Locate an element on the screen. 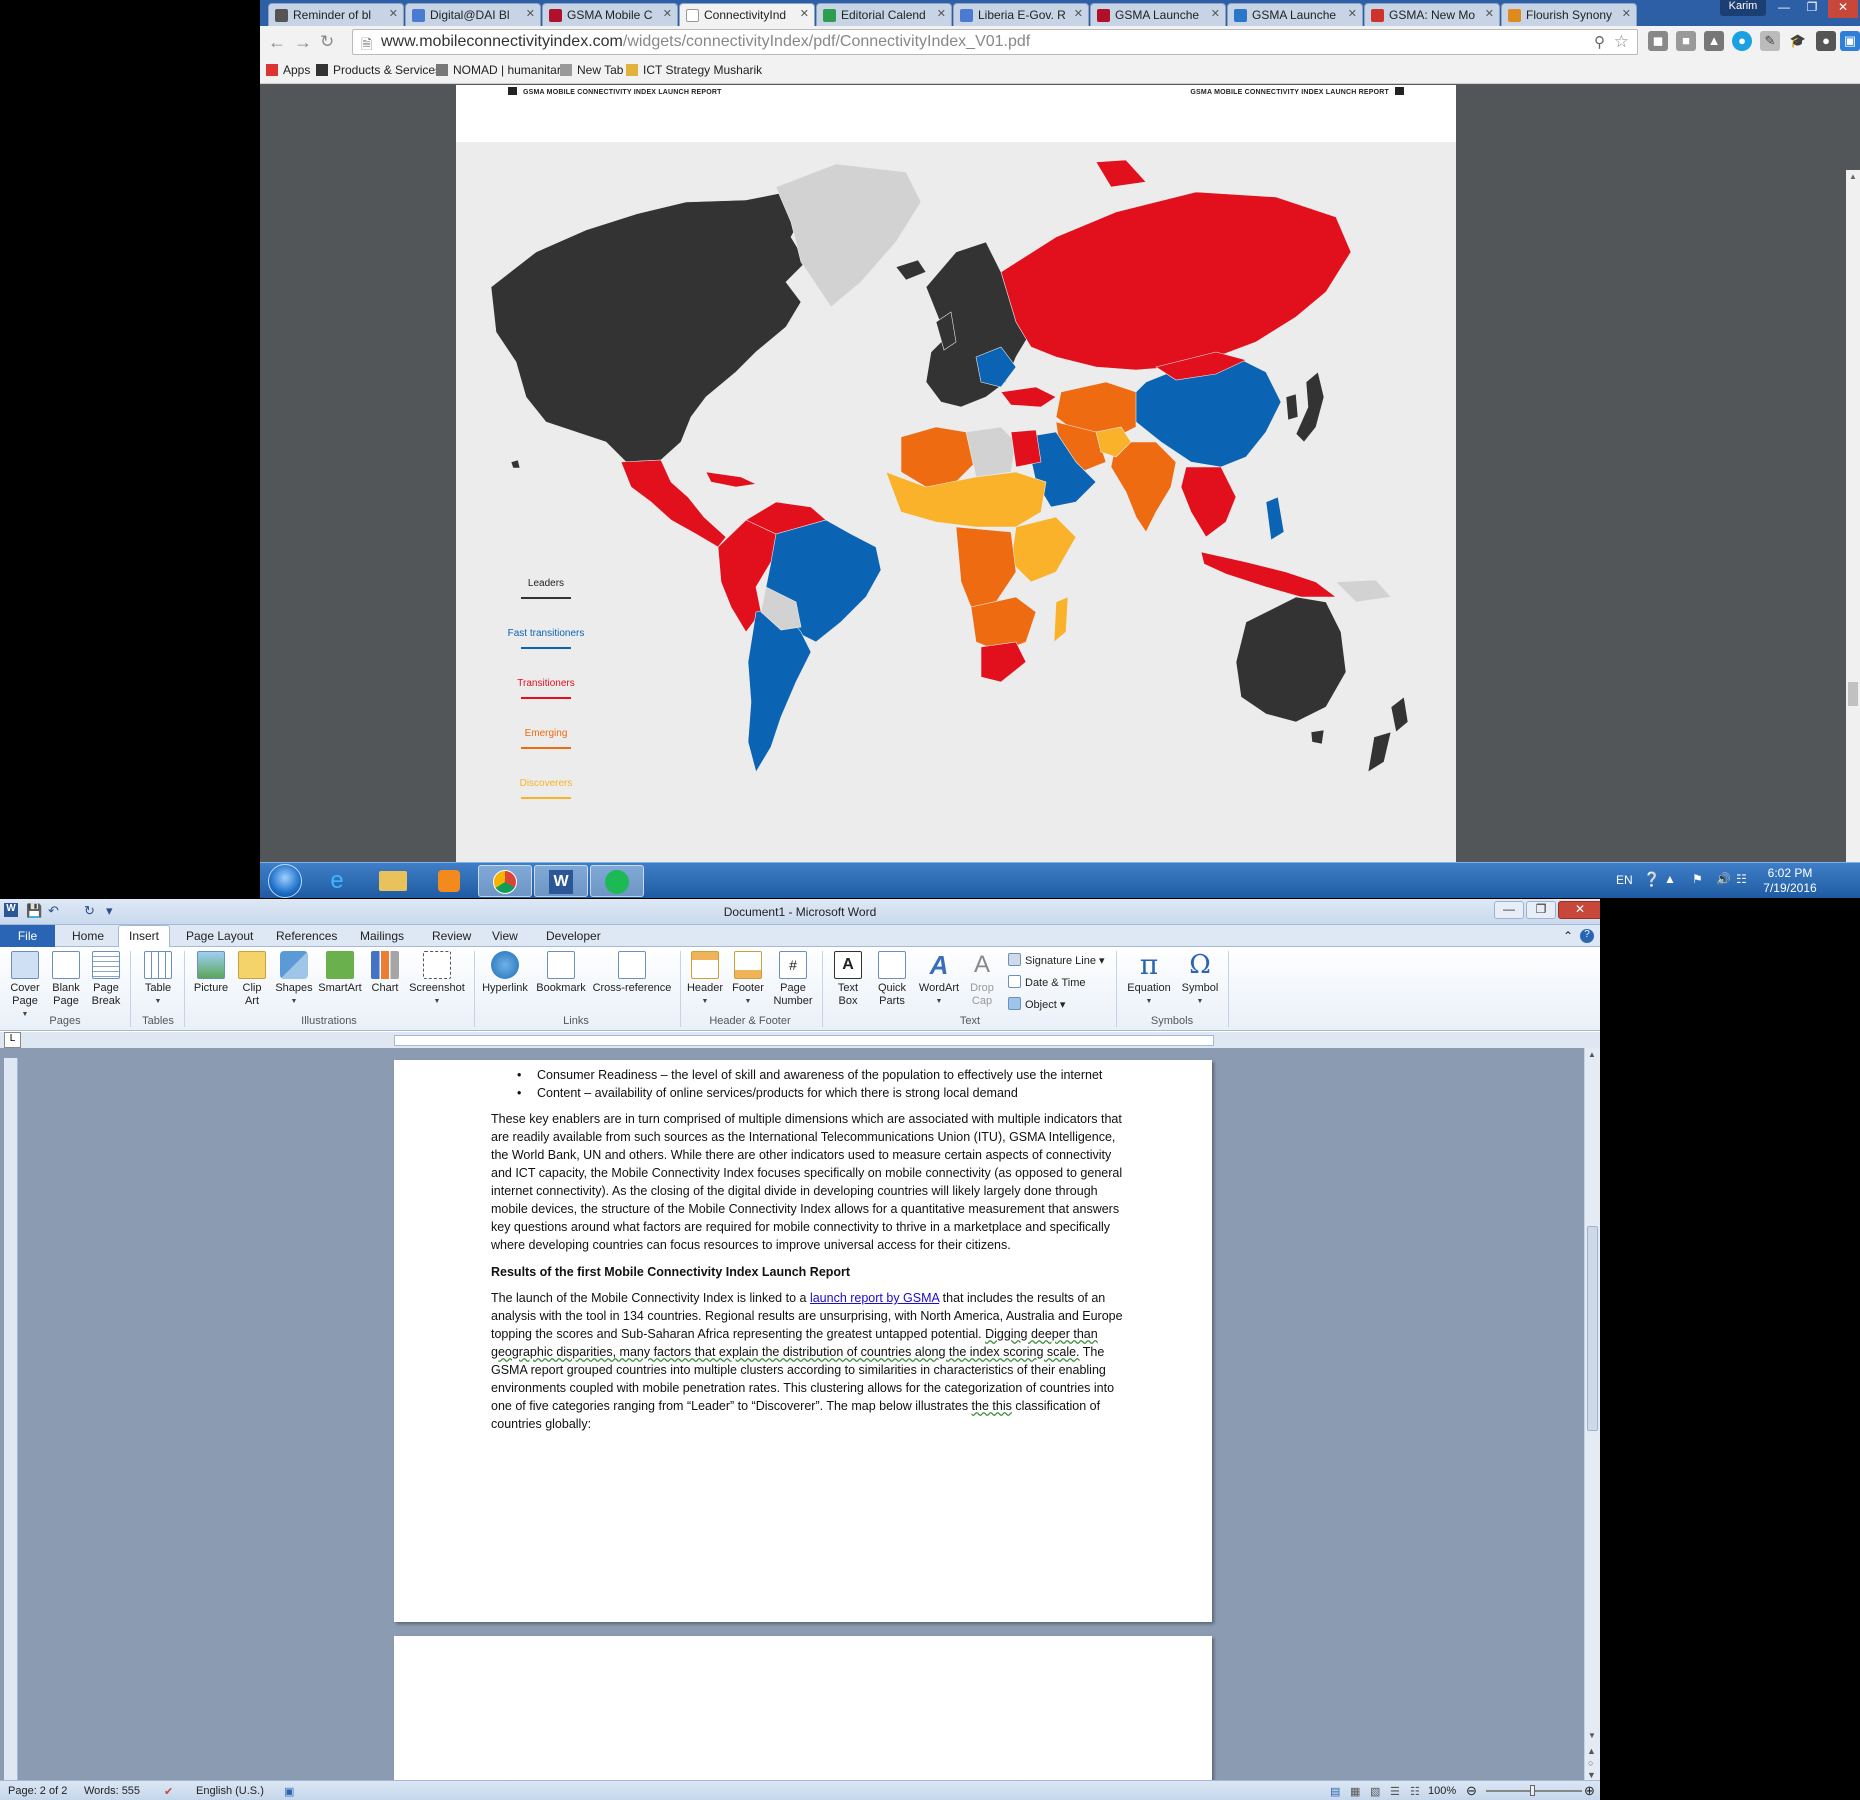  tab-selector: L is located at coordinates (12, 1040).